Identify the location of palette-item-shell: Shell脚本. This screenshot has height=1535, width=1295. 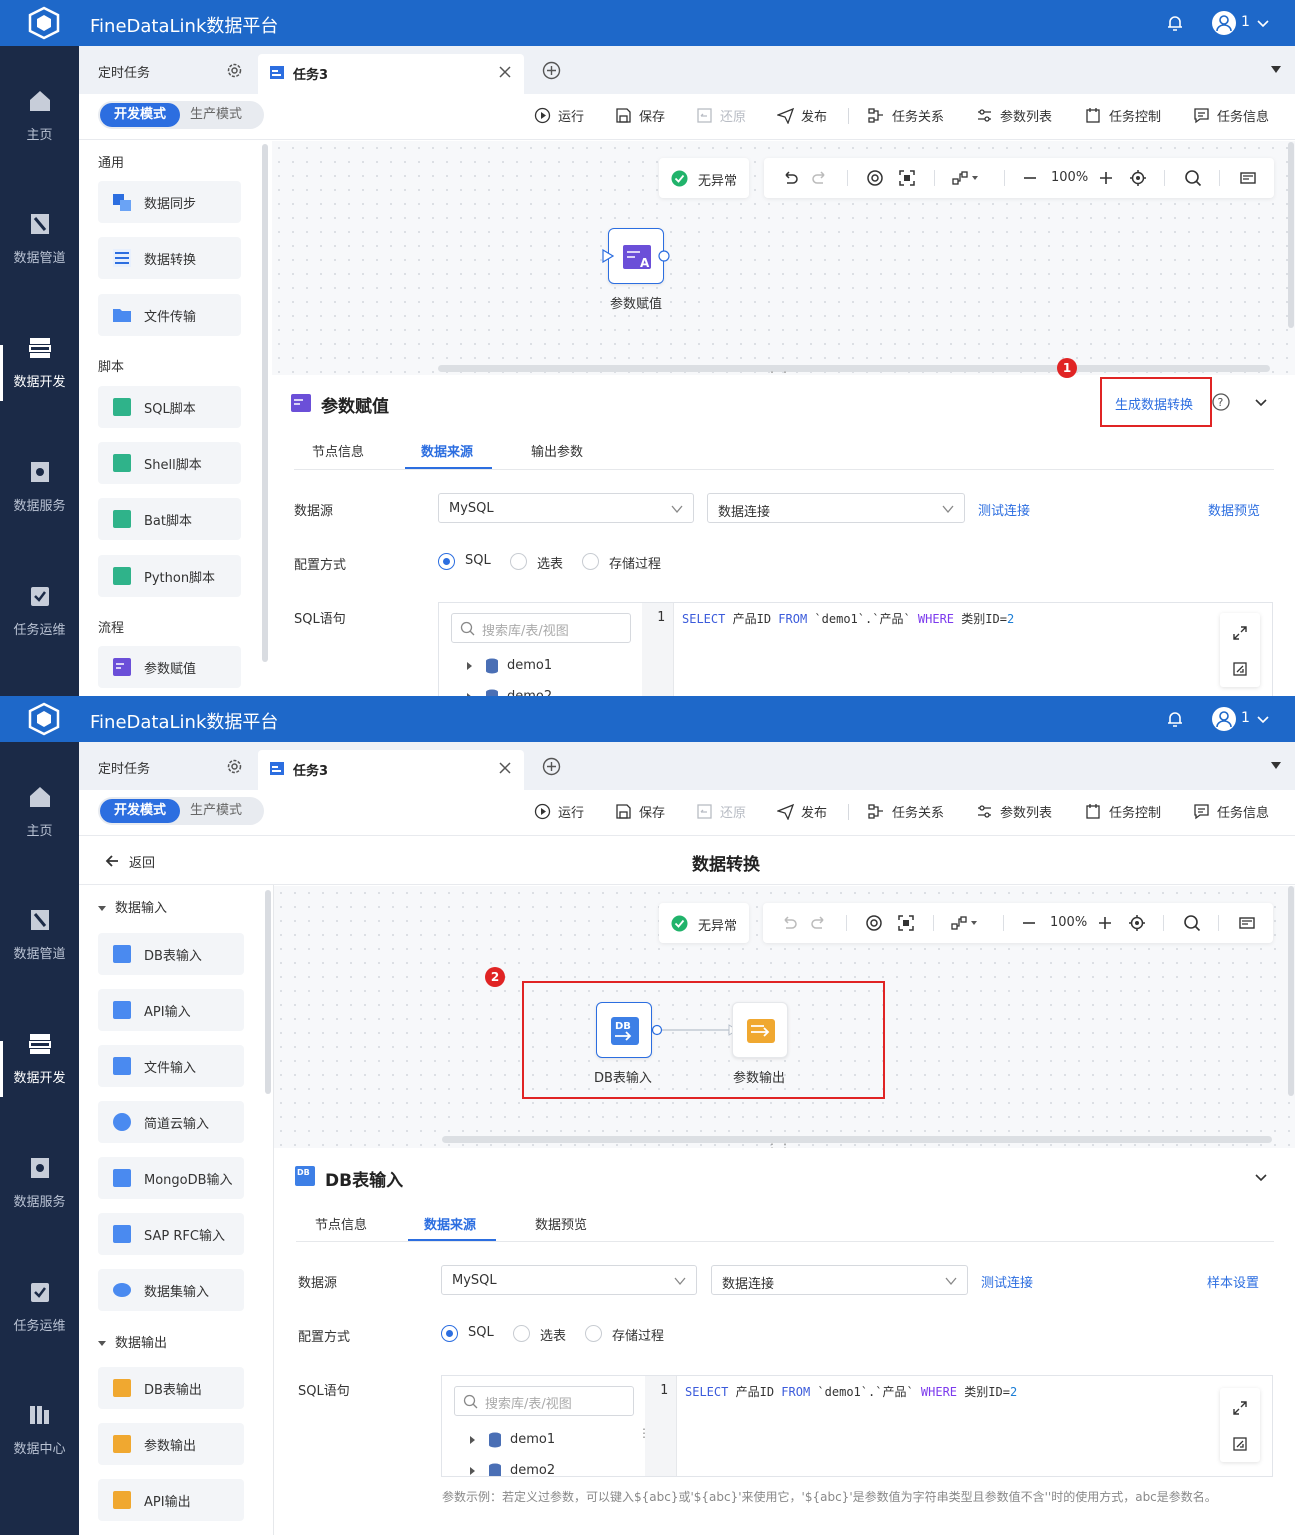
(169, 463).